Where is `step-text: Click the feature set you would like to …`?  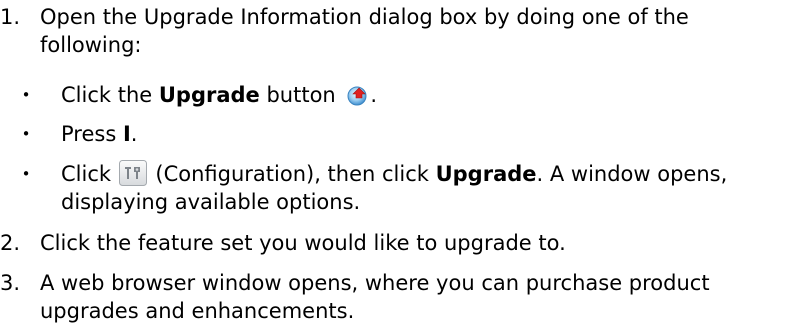
step-text: Click the feature set you would like to … is located at coordinates (303, 243).